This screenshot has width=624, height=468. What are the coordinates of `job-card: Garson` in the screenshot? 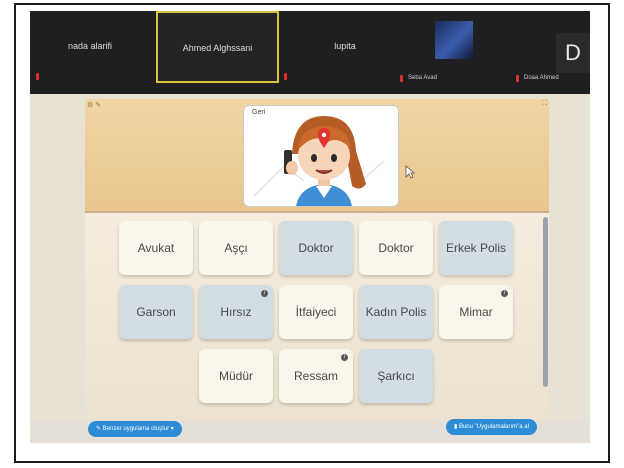 It's located at (156, 312).